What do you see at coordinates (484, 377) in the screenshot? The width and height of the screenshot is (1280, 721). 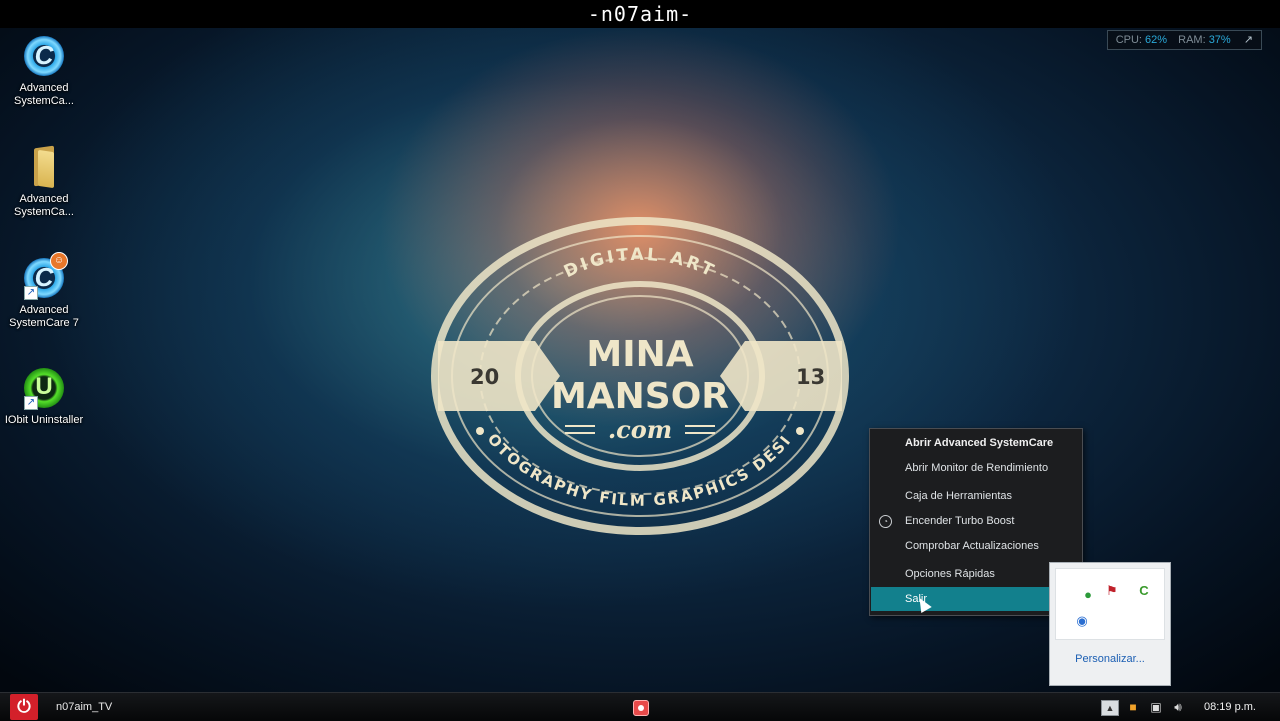 I see `logo-year-left: 20` at bounding box center [484, 377].